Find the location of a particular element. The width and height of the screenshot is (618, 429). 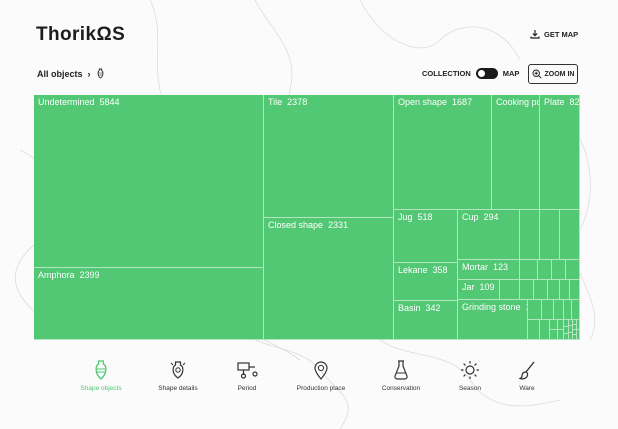

treemap-cell-amphora: Amphora 2399 is located at coordinates (149, 304).